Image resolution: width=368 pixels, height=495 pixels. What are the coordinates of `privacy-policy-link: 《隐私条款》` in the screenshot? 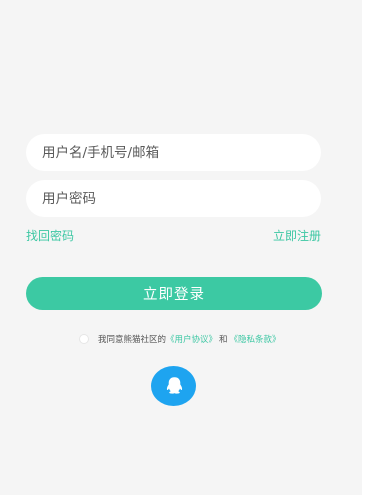 It's located at (255, 339).